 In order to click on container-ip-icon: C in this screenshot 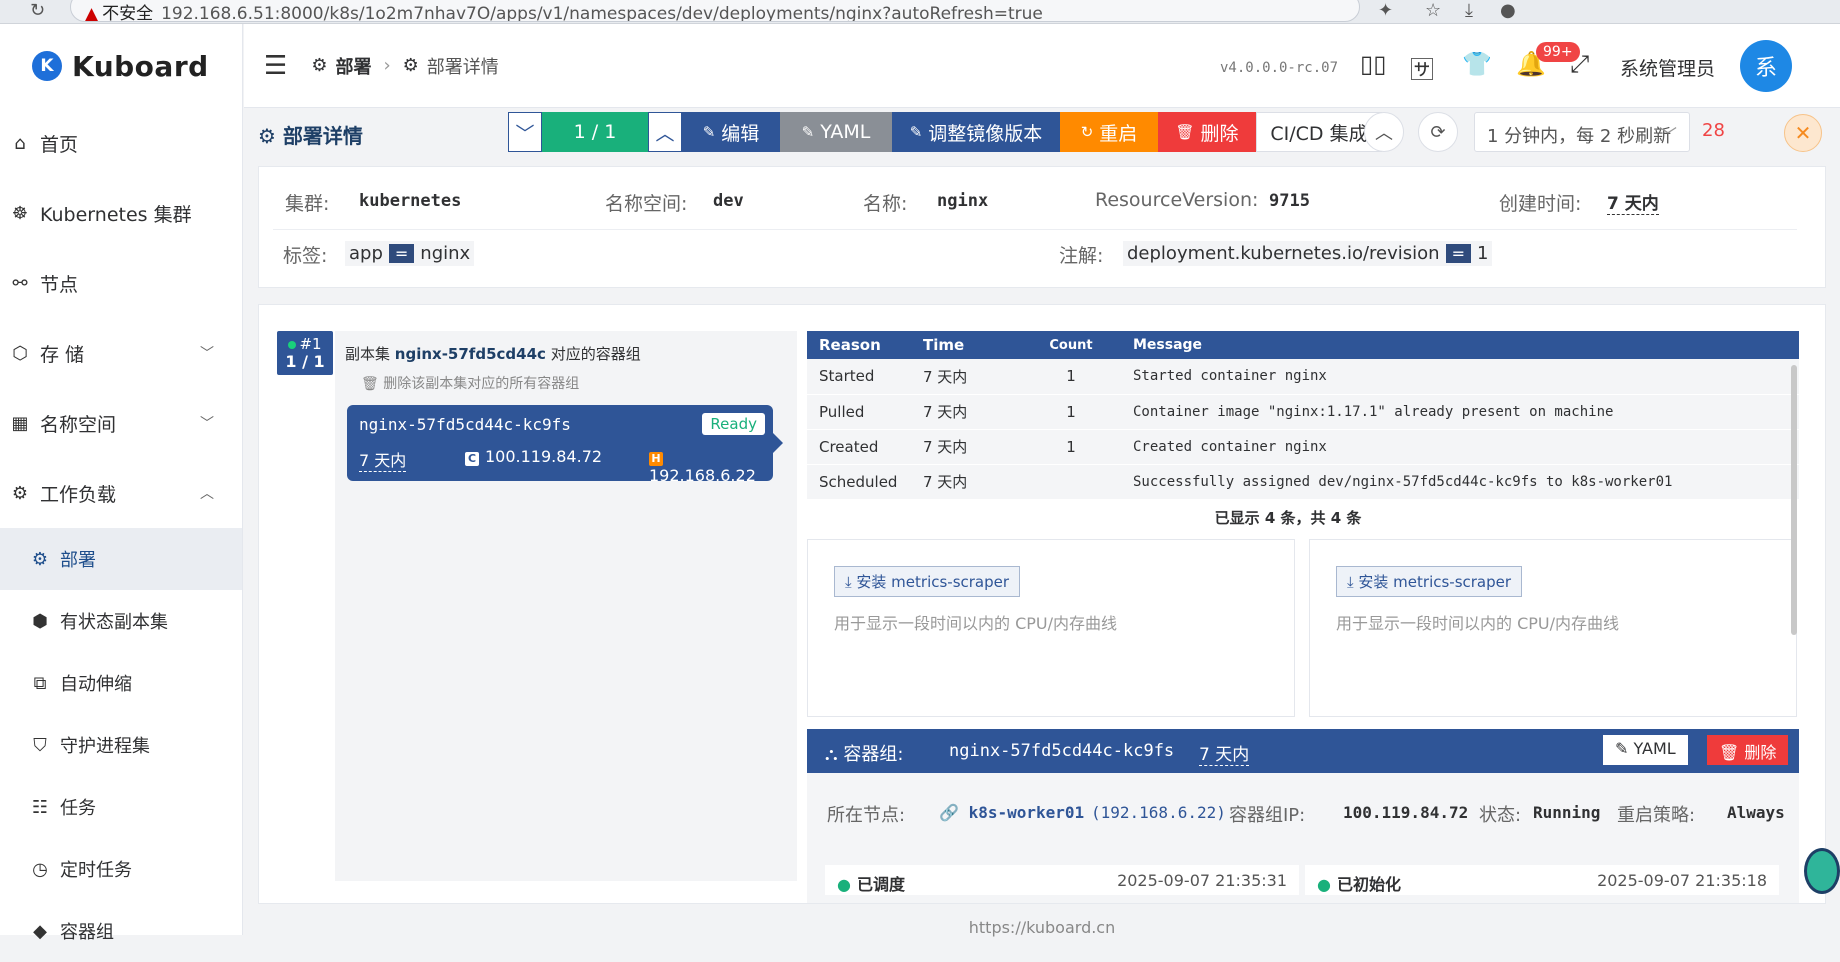, I will do `click(472, 459)`.